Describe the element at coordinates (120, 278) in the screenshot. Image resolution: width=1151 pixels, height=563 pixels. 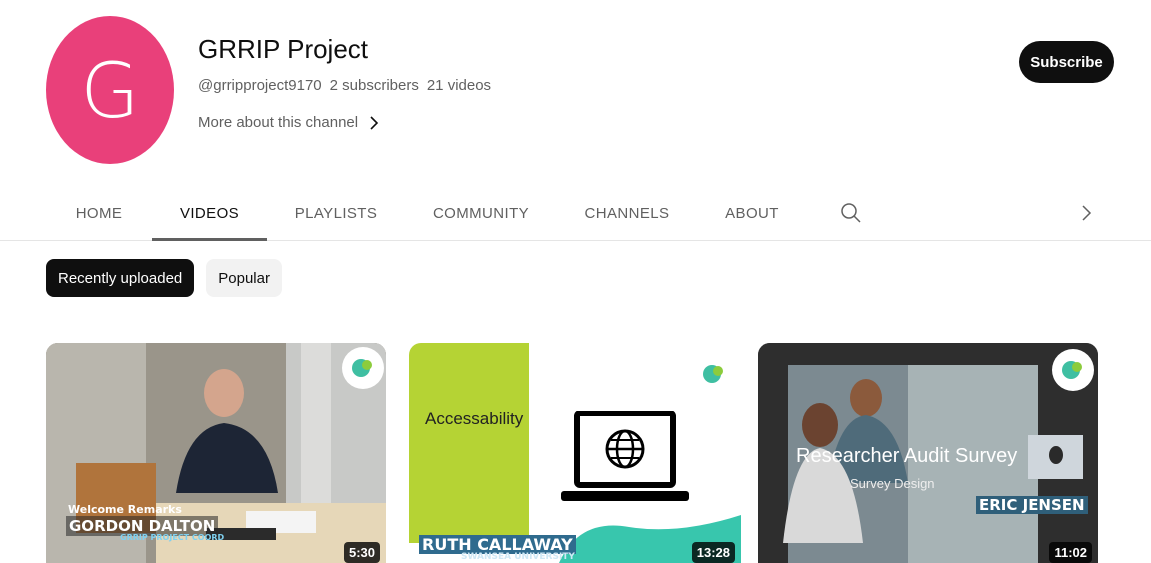
I see `chip-recently-uploaded: Recently uploaded` at that location.